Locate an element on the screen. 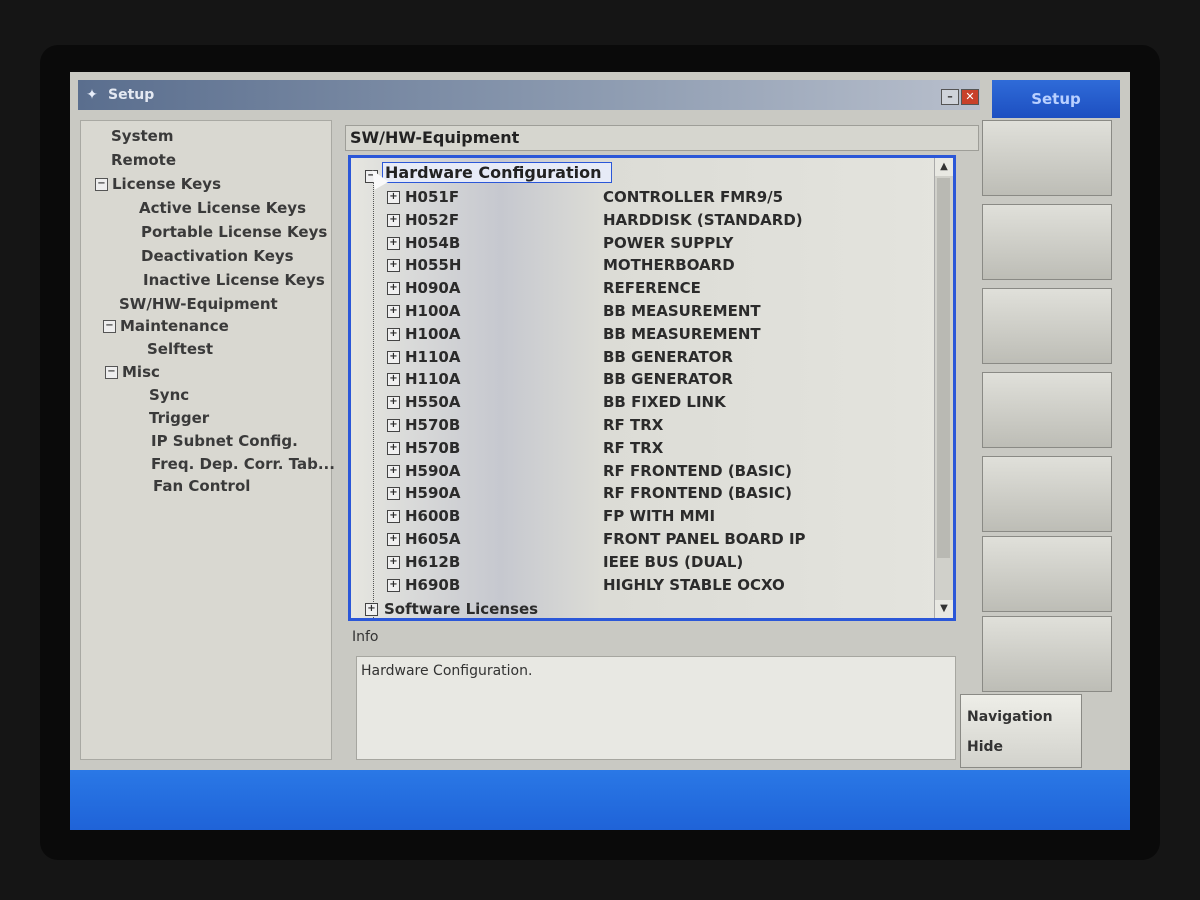  module-code: H590A is located at coordinates (433, 493).